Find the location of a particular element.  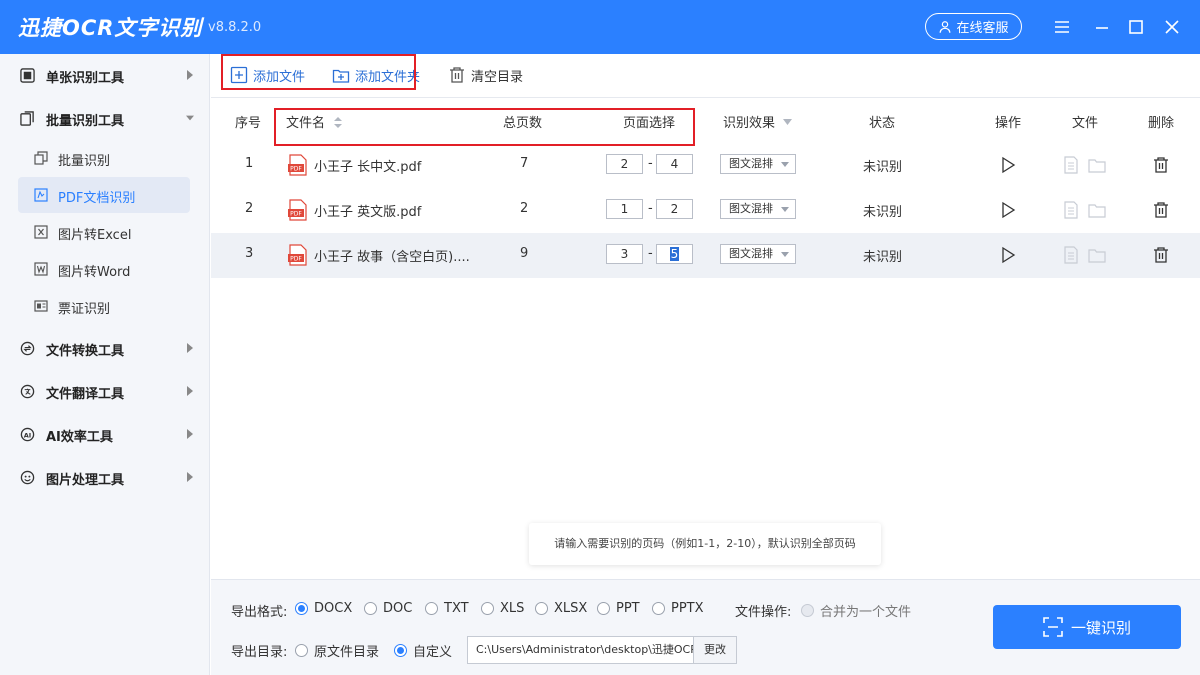

maximize-button is located at coordinates (1136, 27).